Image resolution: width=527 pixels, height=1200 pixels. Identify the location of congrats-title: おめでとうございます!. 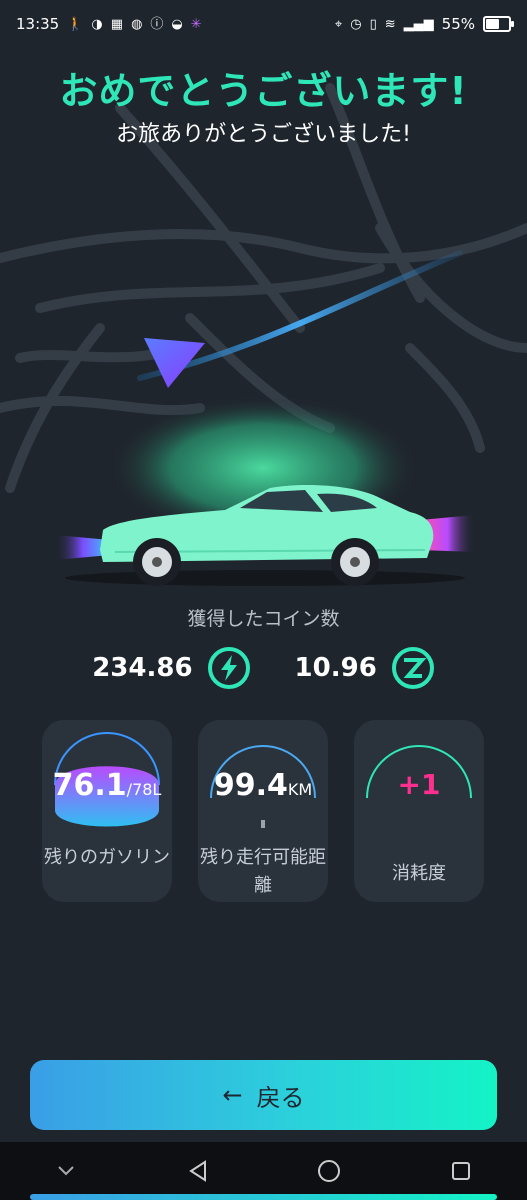
(263, 91).